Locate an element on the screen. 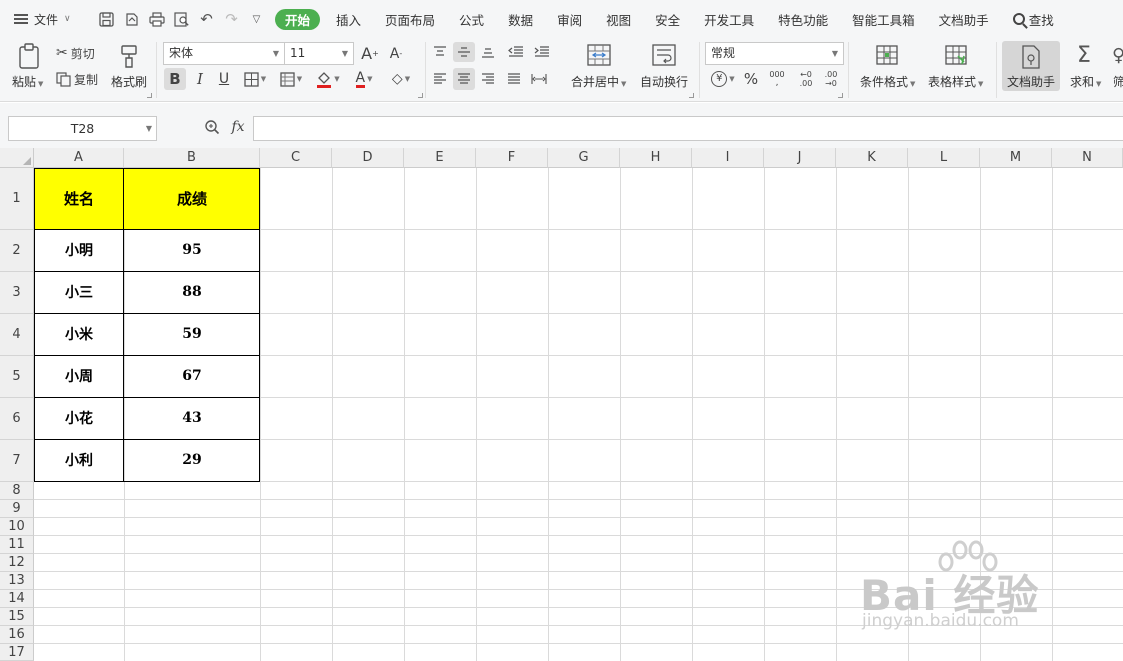 The image size is (1123, 661). row-header-5: 5 is located at coordinates (17, 377).